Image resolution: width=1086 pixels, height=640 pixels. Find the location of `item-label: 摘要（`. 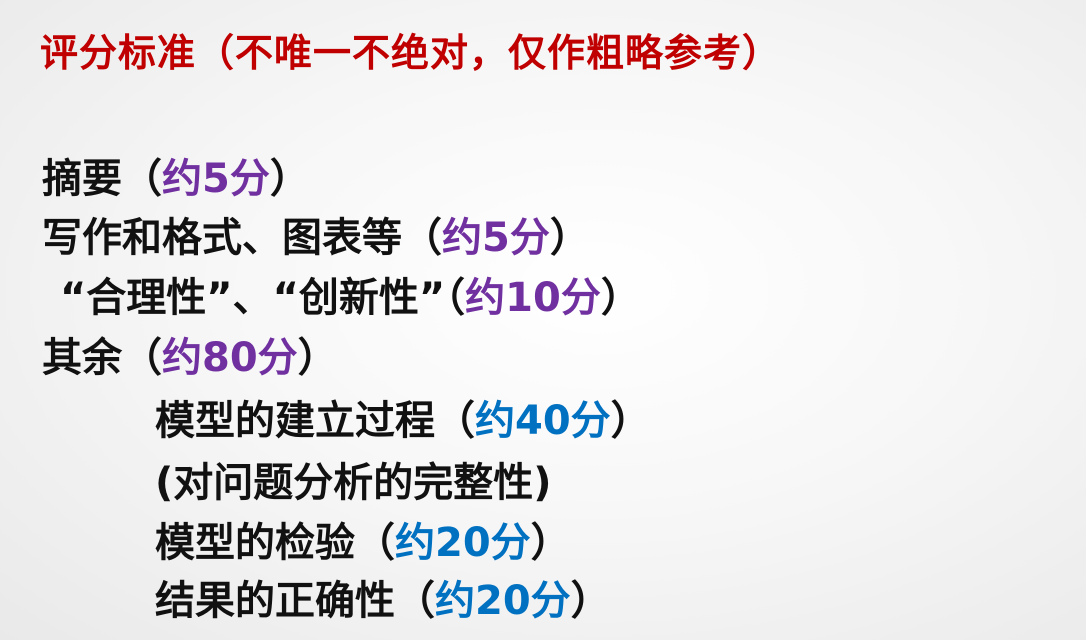

item-label: 摘要（ is located at coordinates (102, 179).